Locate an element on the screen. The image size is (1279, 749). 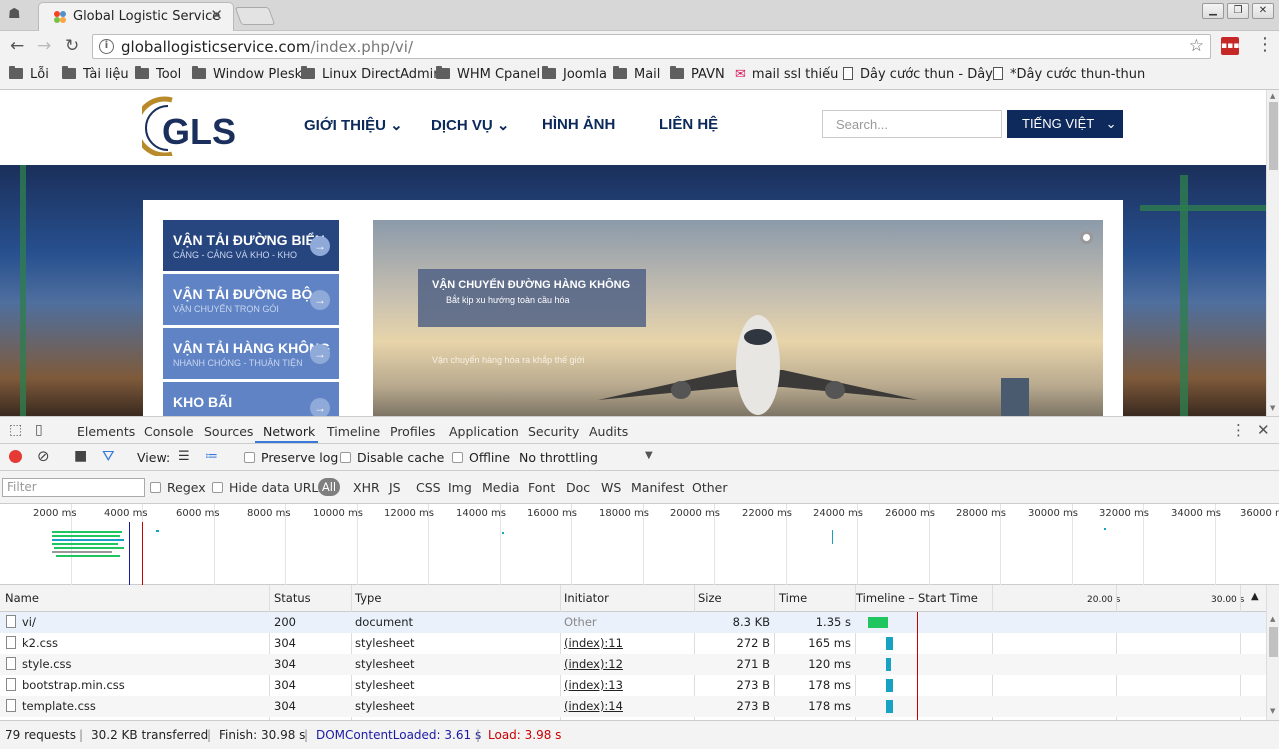
nav-services: DỊCH VỤ ⌄ is located at coordinates (470, 125).